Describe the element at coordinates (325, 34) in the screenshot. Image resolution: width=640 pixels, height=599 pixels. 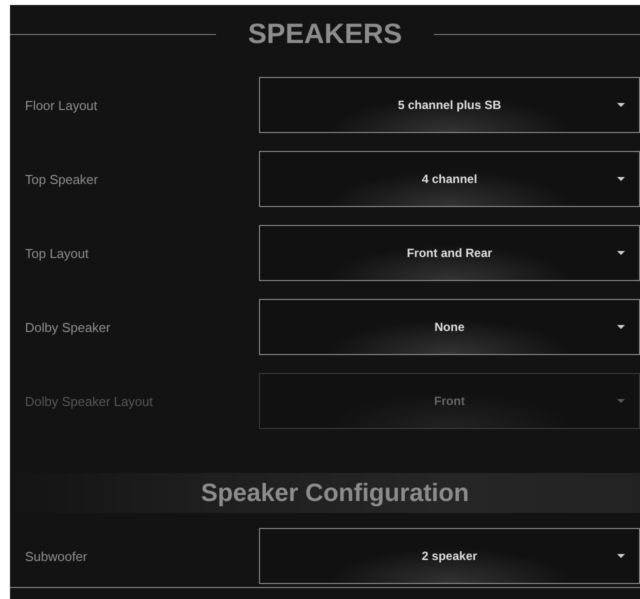
I see `section-title: SPEAKERS` at that location.